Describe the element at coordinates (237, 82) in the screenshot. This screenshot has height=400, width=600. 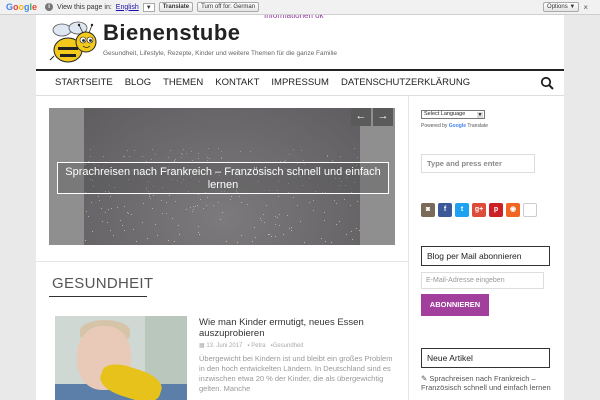
I see `nav-item-kontakt: KONTAKT` at that location.